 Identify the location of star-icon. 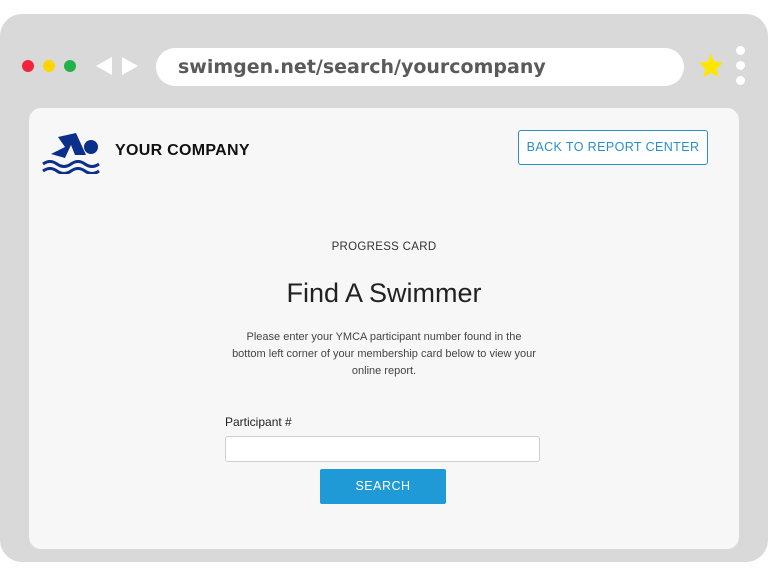
(711, 68).